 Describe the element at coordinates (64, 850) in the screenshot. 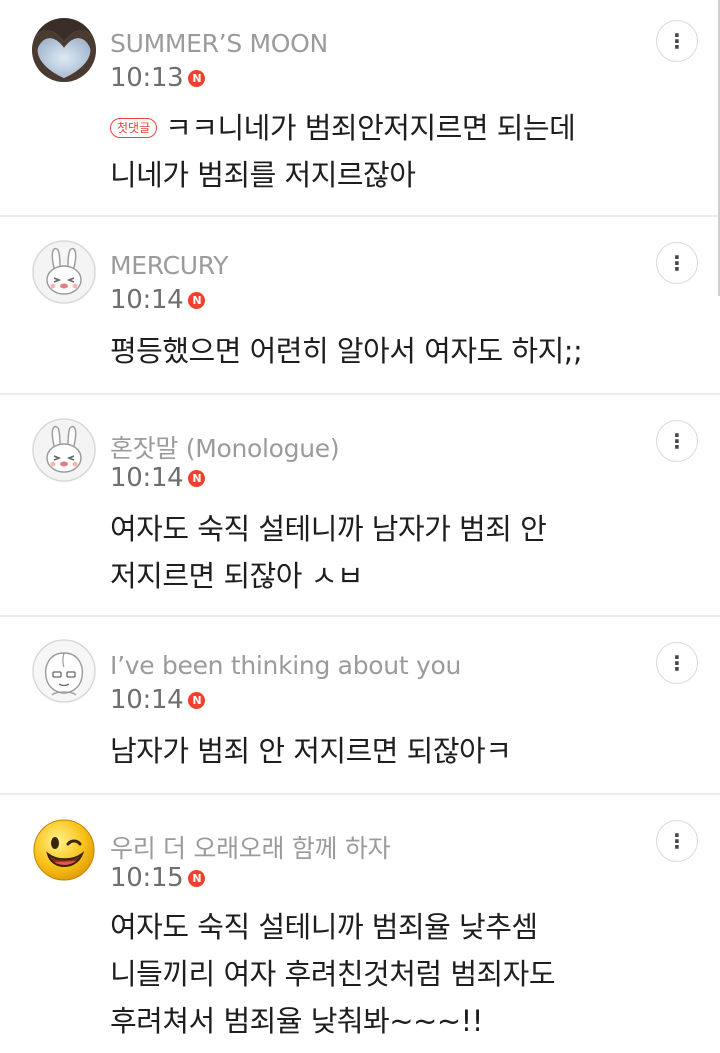

I see `winking-smiley-avatar-icon` at that location.